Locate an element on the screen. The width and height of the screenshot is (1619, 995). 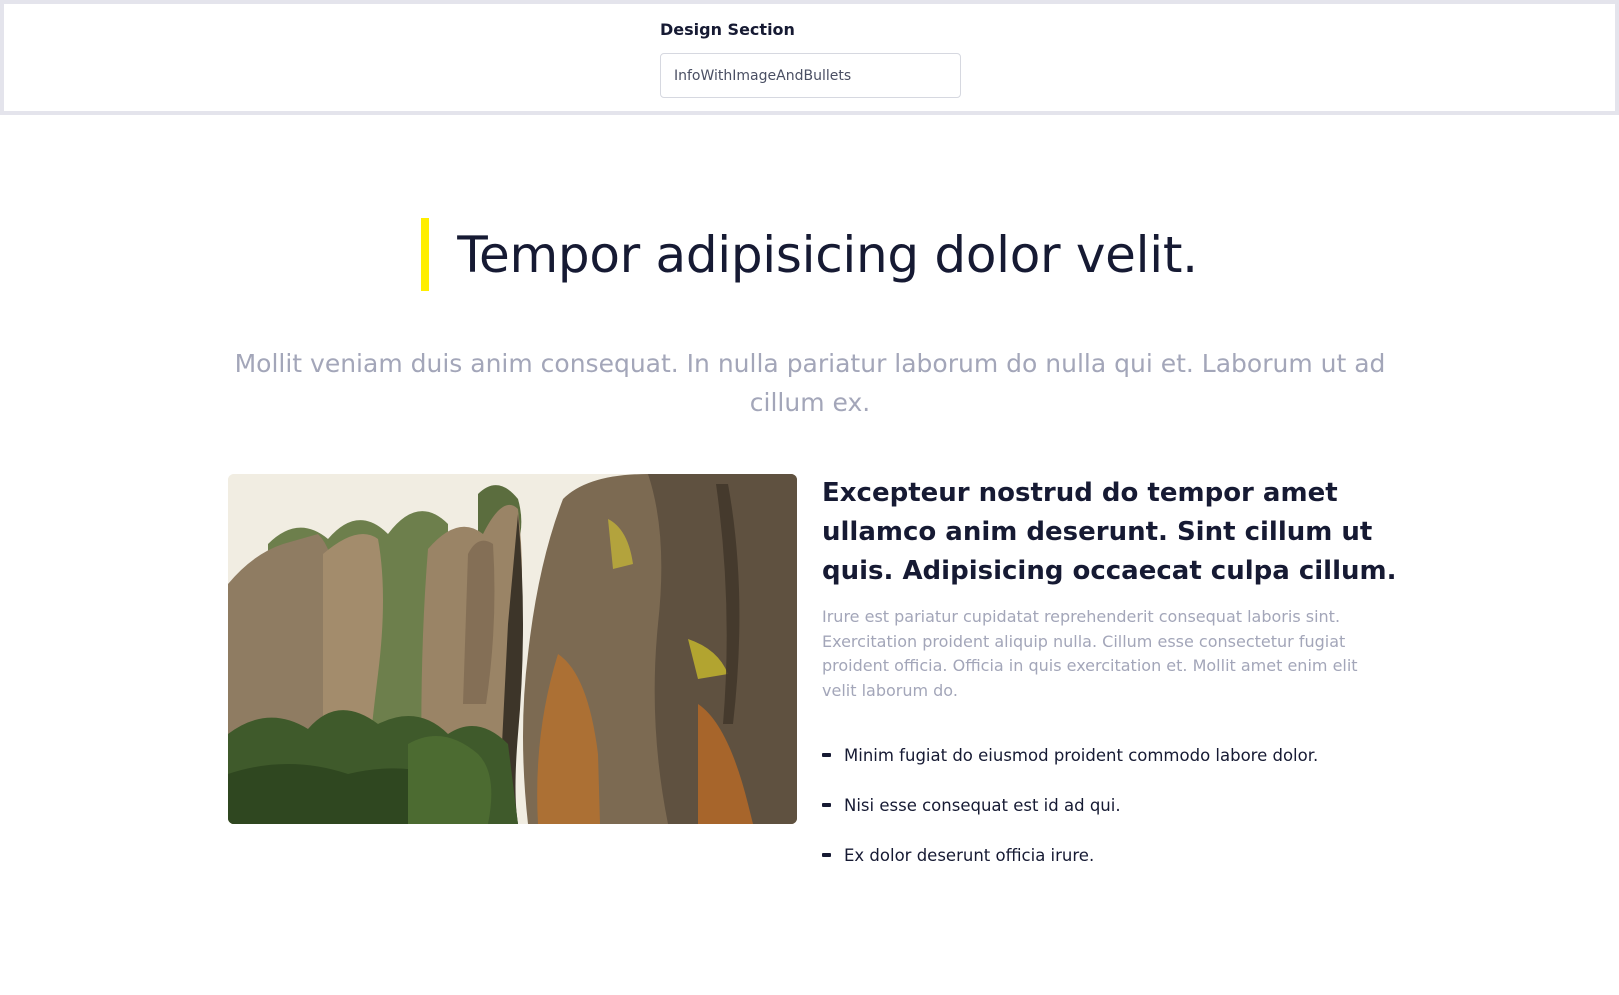
rock-cliff-image is located at coordinates (512, 649).